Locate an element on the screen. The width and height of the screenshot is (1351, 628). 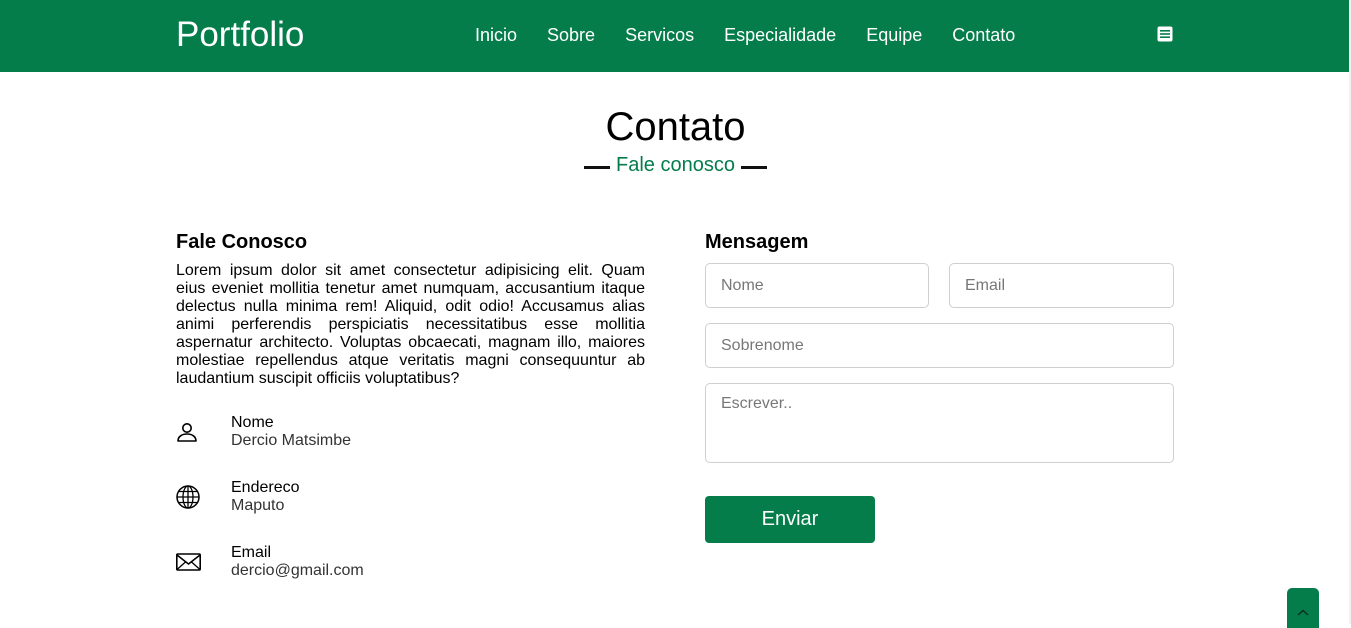
section-title: Contato is located at coordinates (675, 127).